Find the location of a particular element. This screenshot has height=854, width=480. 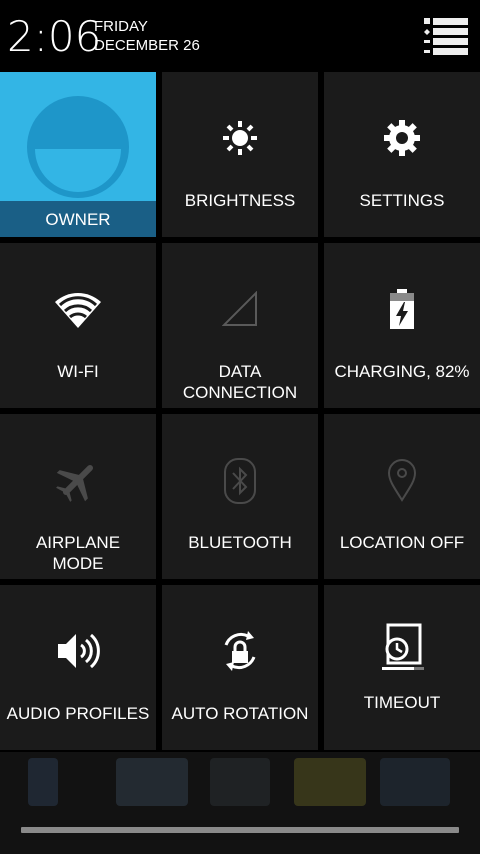

tile-label: OWNER is located at coordinates (78, 219).